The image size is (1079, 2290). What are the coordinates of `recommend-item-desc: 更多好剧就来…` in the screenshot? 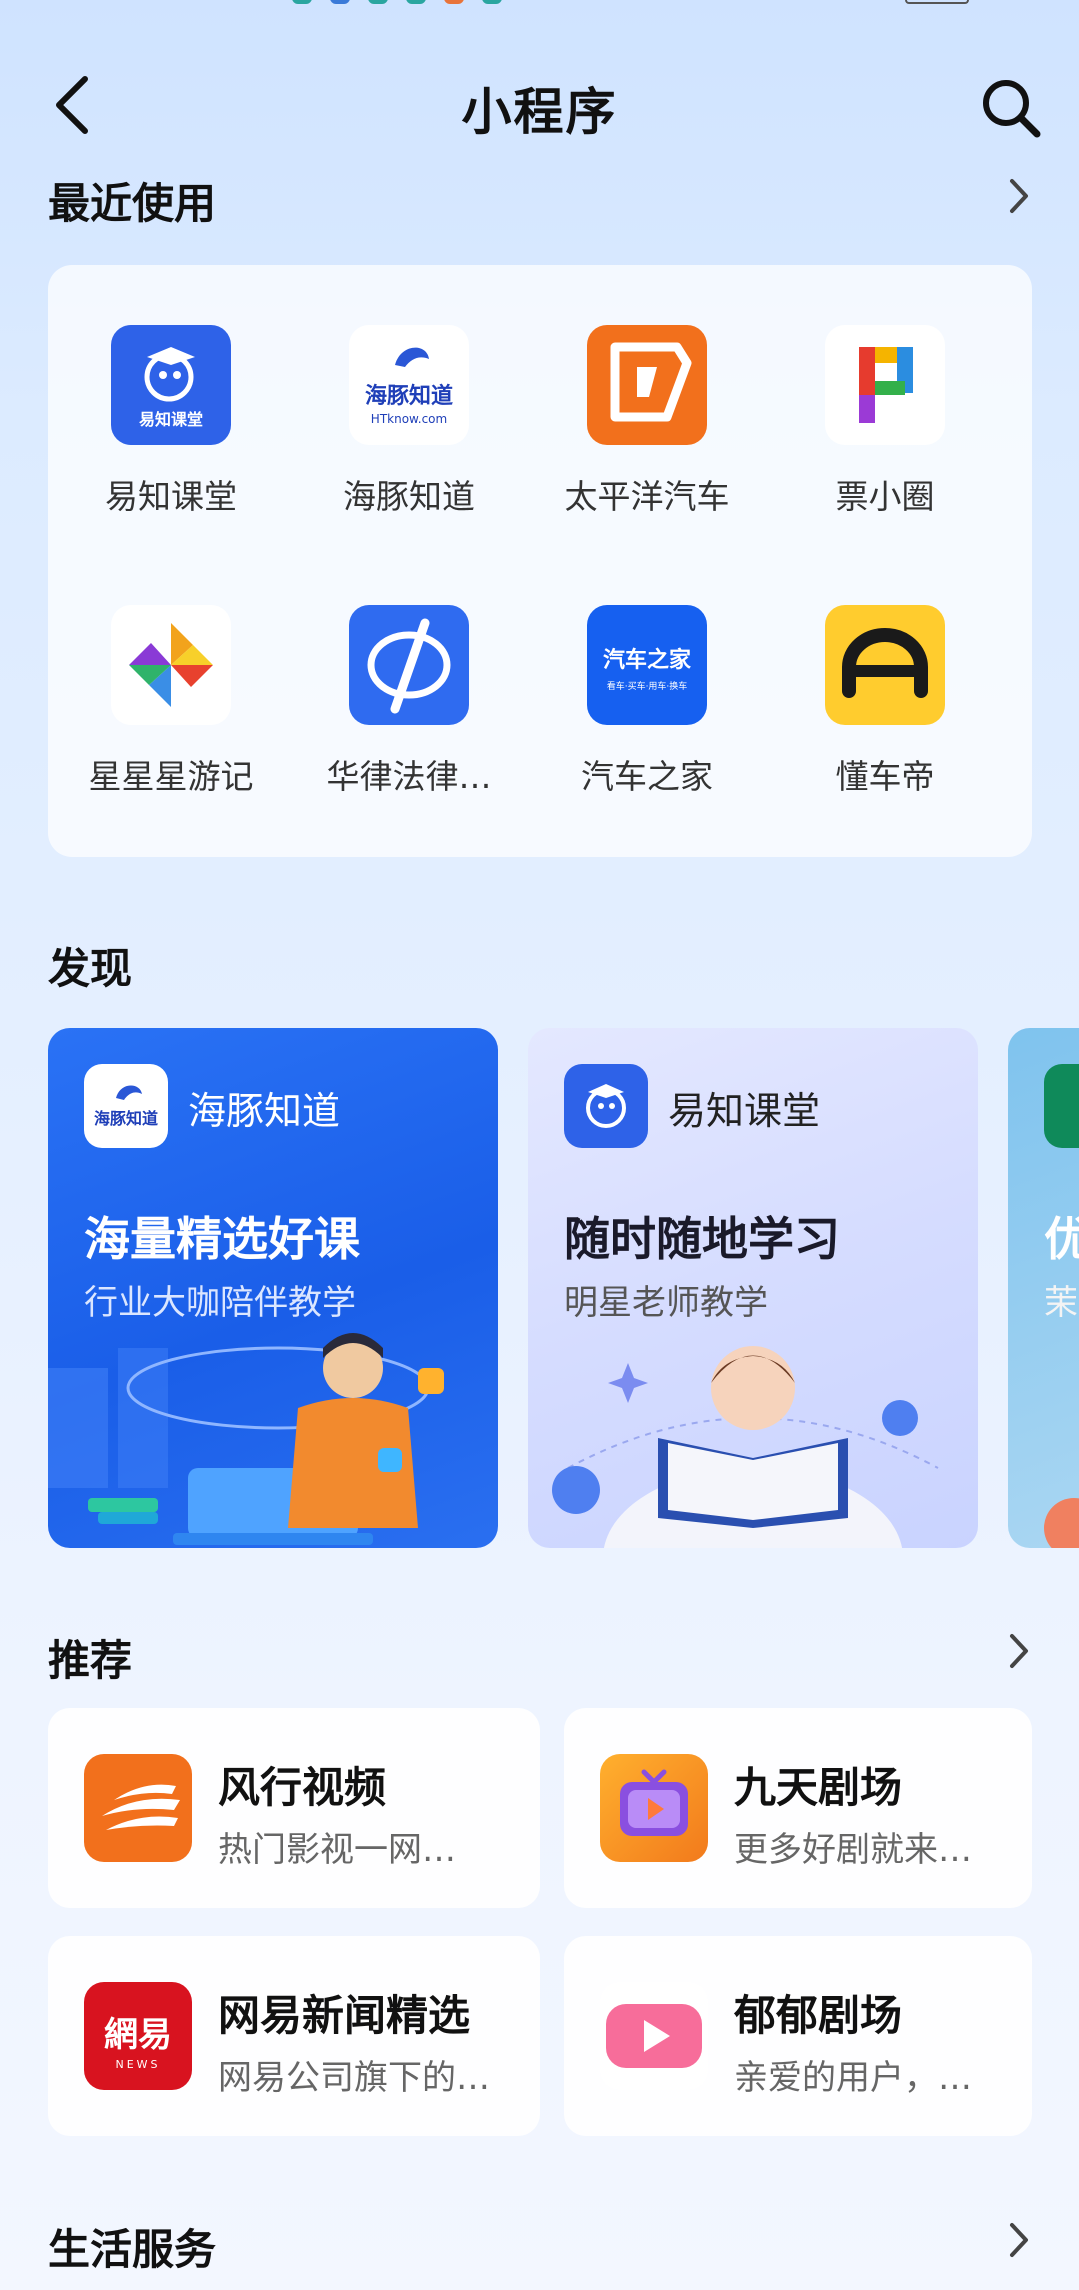 It's located at (853, 1850).